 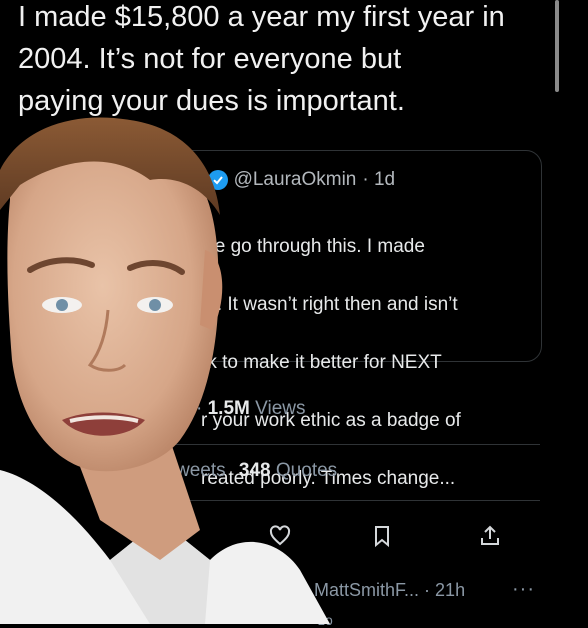 I want to click on quoted-author-handle: @LauraOkmin, so click(x=295, y=180).